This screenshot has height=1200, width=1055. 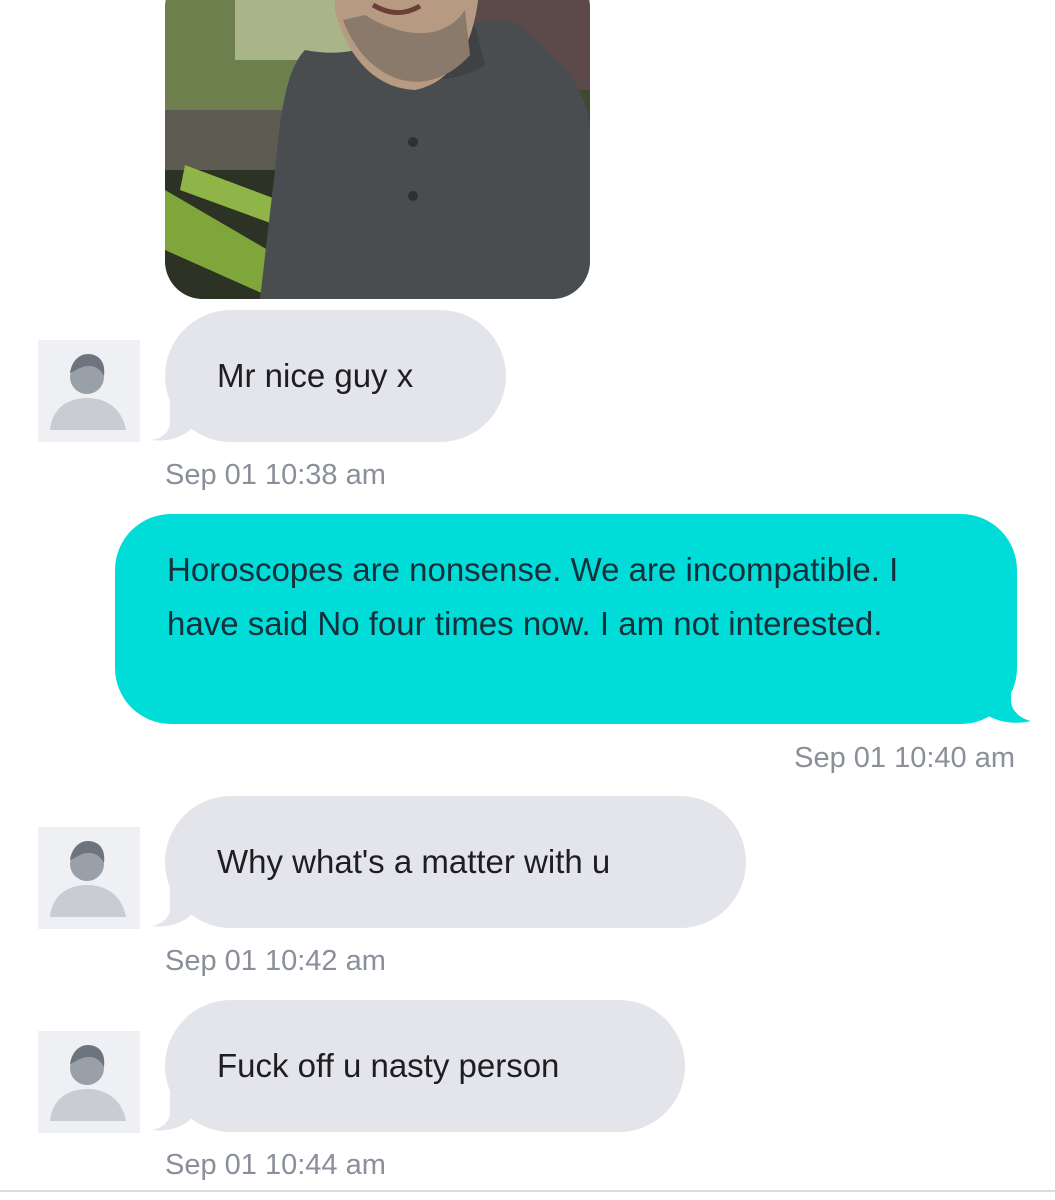 I want to click on message-bubble-incoming: Mr nice guy x, so click(x=335, y=376).